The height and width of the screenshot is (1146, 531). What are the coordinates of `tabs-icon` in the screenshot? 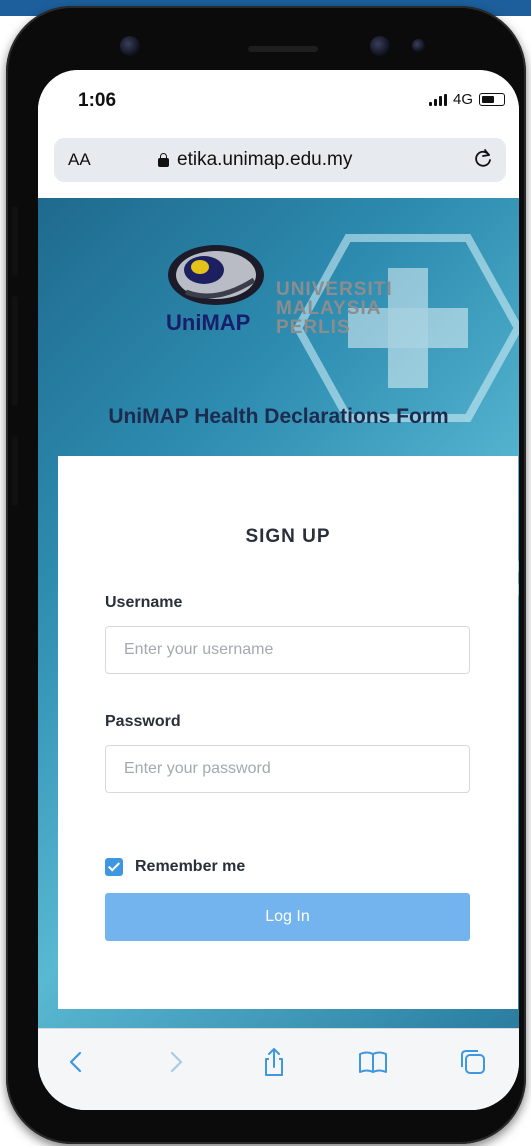 It's located at (473, 1062).